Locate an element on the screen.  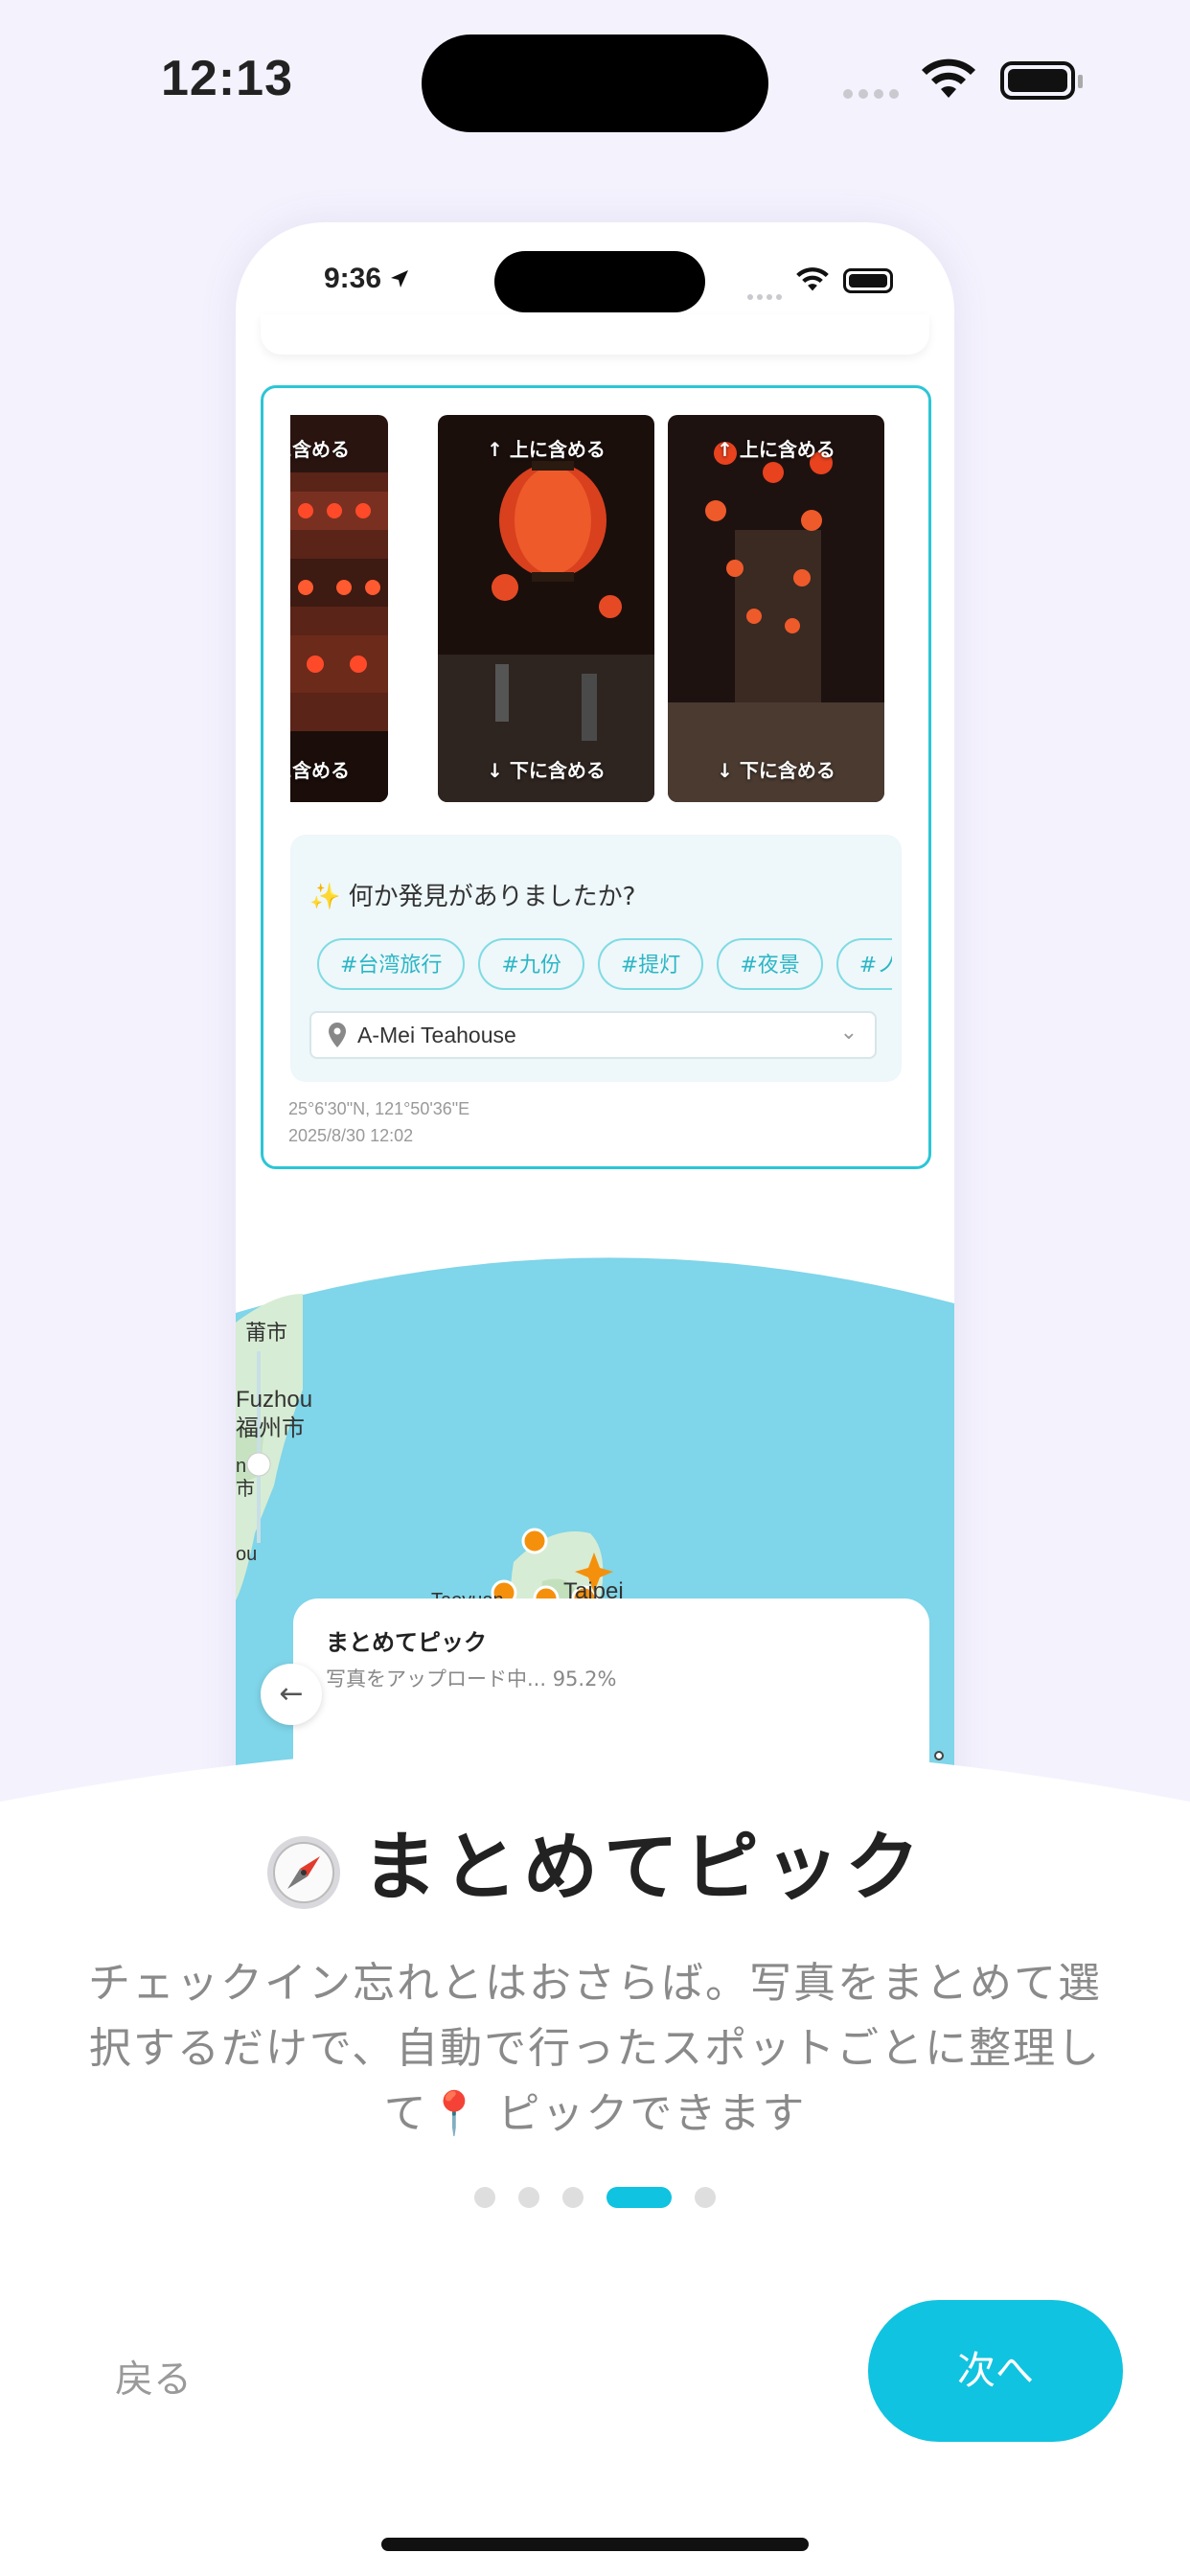
datetime-text: 2025/8/30 12:02 is located at coordinates (351, 1135).